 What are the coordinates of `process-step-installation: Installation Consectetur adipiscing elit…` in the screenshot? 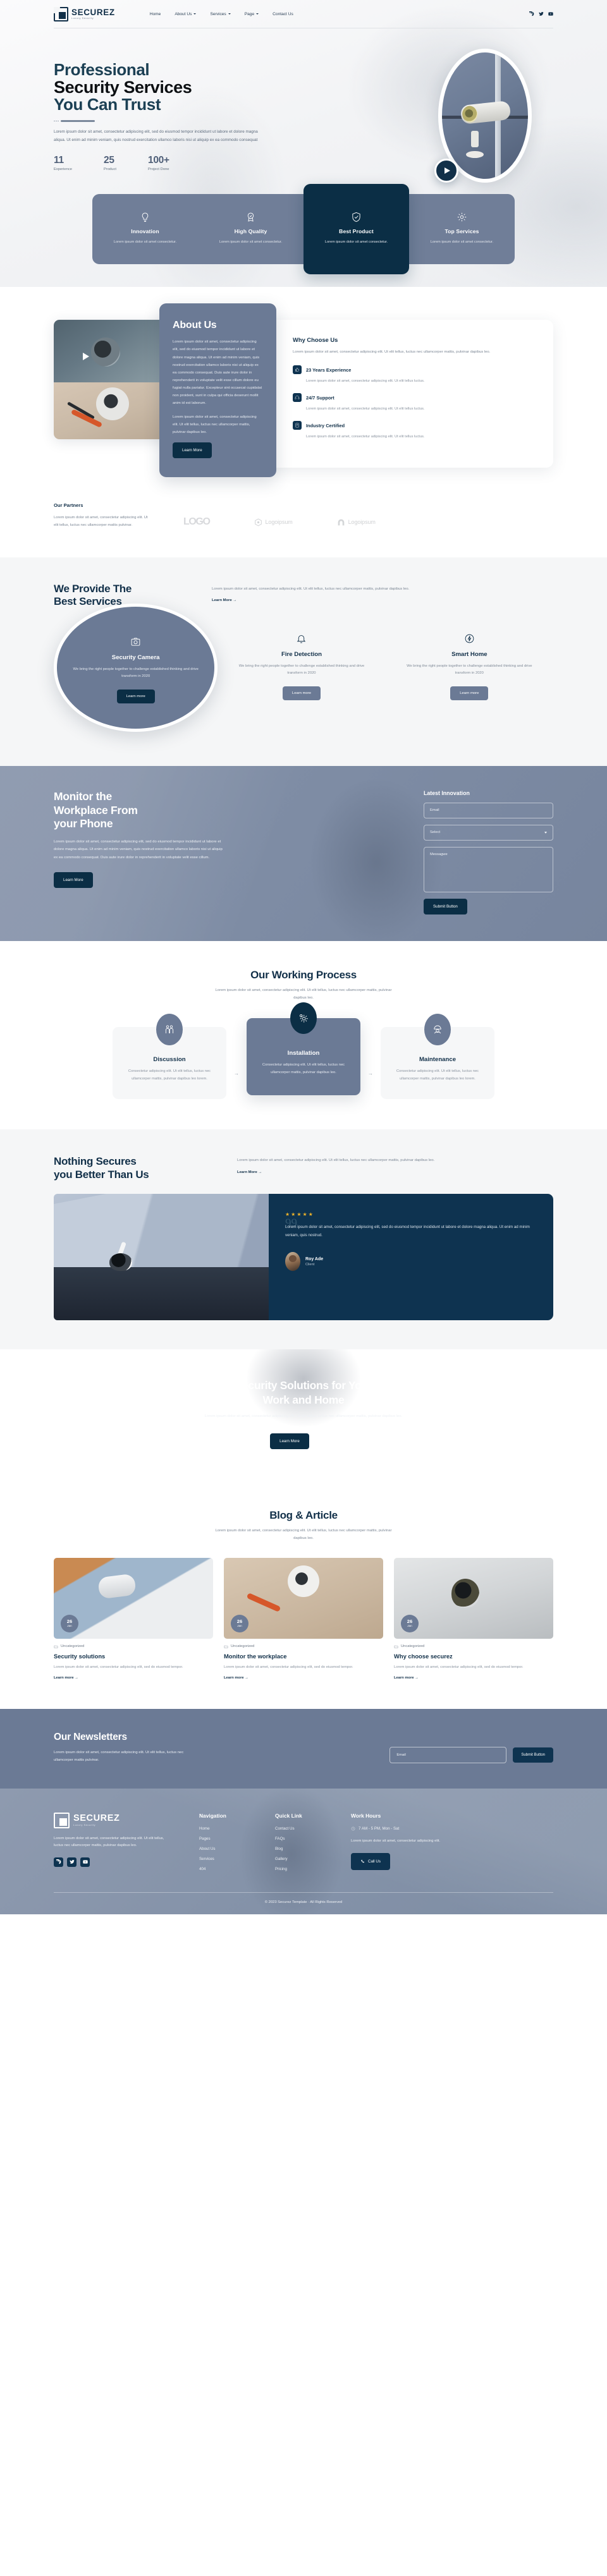 It's located at (303, 1048).